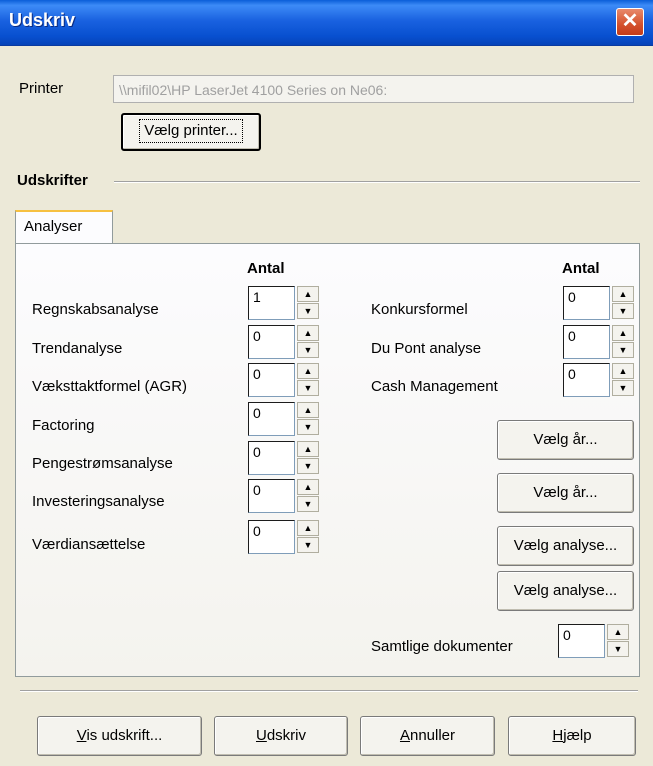  Describe the element at coordinates (89, 544) in the screenshot. I see `item-label: Værdiansættelse` at that location.